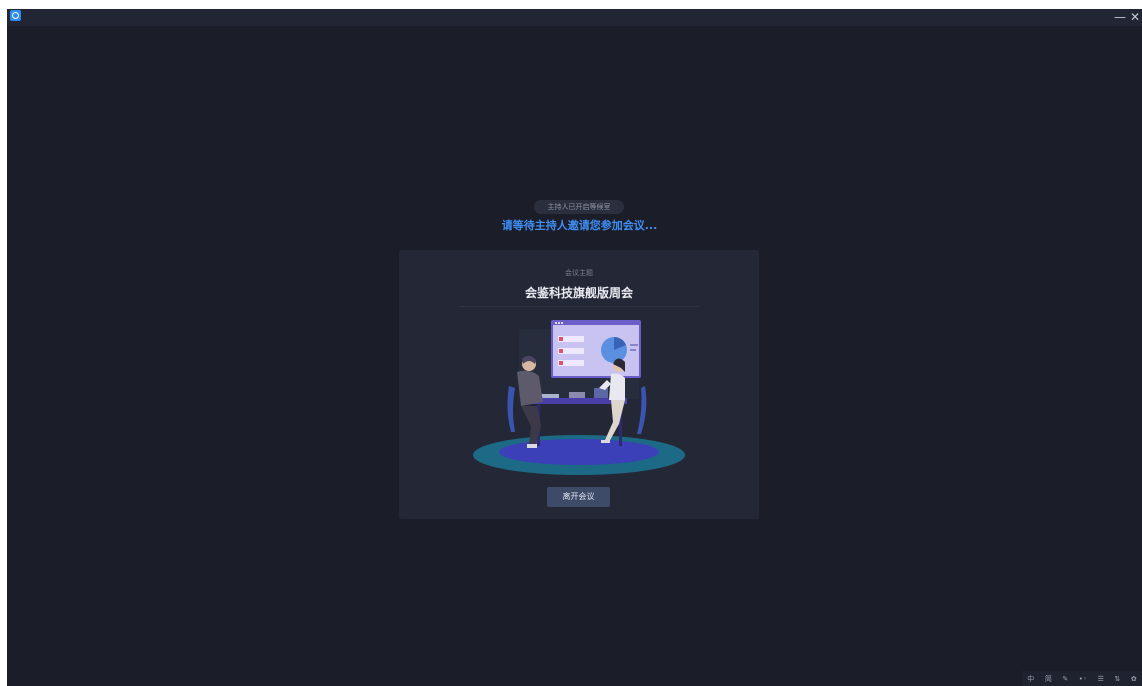  What do you see at coordinates (579, 452) in the screenshot?
I see `stage-floor` at bounding box center [579, 452].